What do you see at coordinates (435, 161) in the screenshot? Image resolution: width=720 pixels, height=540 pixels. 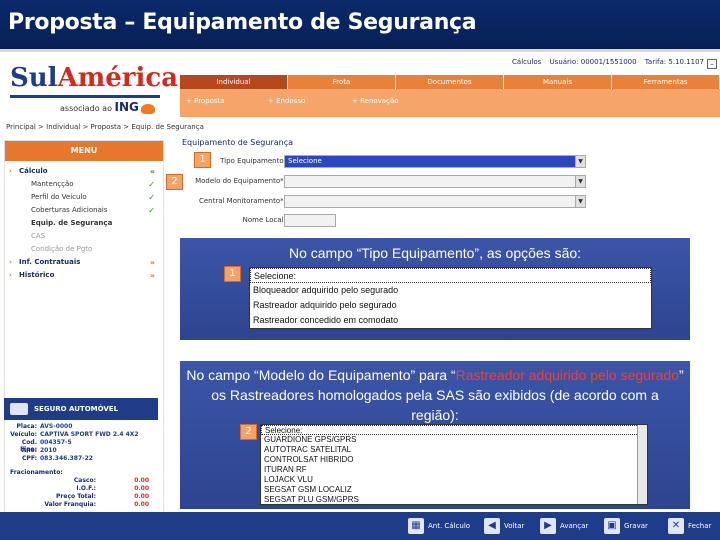 I see `tipo-equipamento-select: Selecione ▼` at bounding box center [435, 161].